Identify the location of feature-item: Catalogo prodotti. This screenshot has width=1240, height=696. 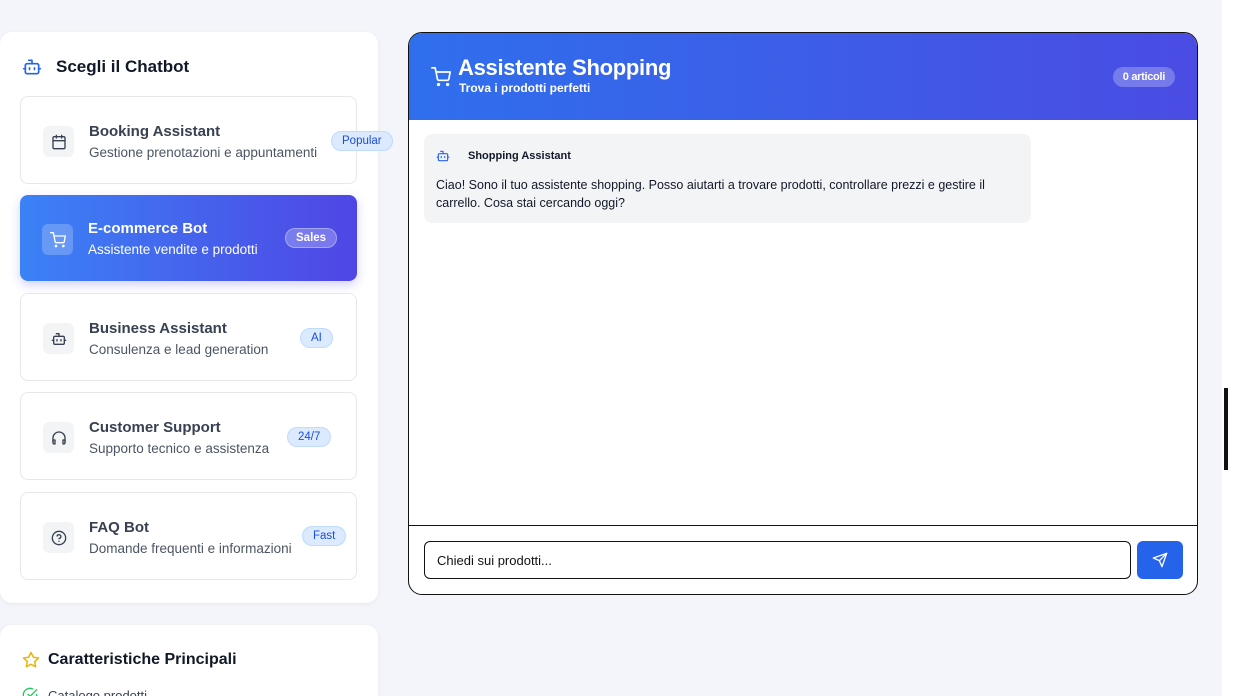
(84, 691).